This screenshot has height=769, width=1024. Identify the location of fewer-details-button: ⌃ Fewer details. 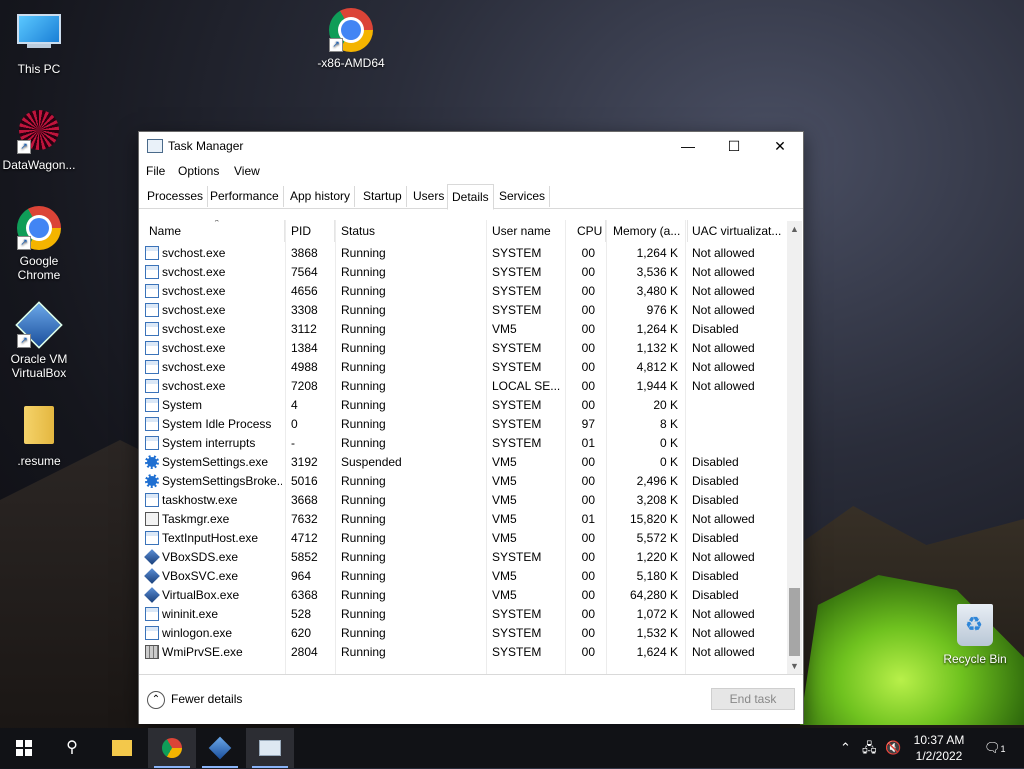
(194, 700).